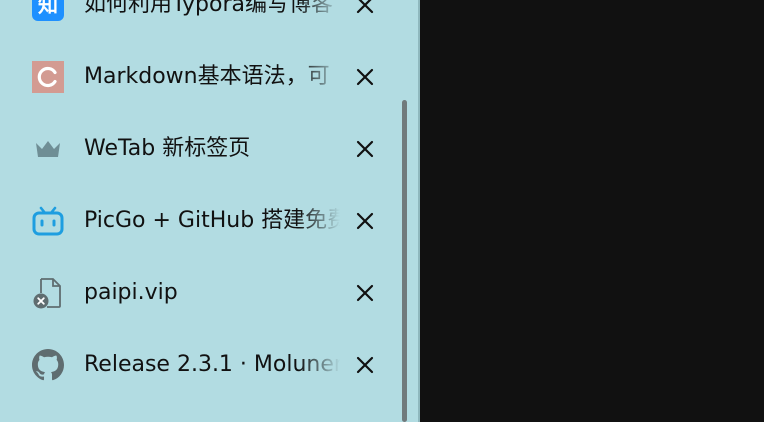 Image resolution: width=764 pixels, height=422 pixels. I want to click on github-icon, so click(48, 365).